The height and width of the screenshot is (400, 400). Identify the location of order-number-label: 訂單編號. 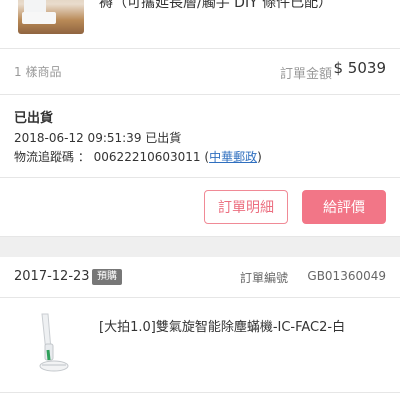
(263, 278).